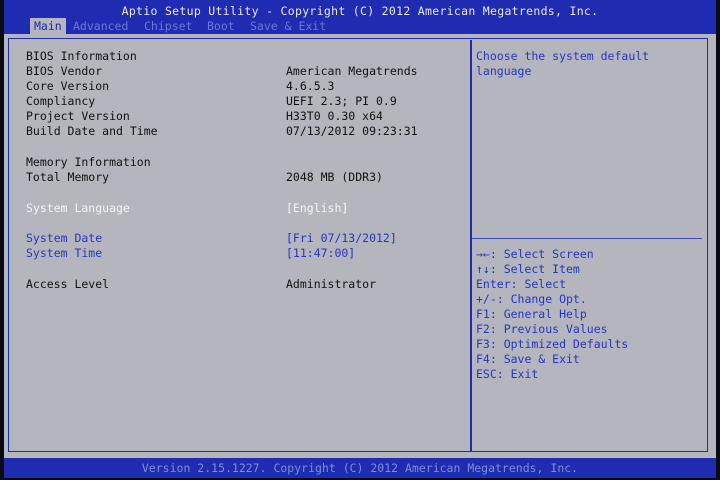 The image size is (720, 480). What do you see at coordinates (317, 208) in the screenshot?
I see `system-language-value: [English]` at bounding box center [317, 208].